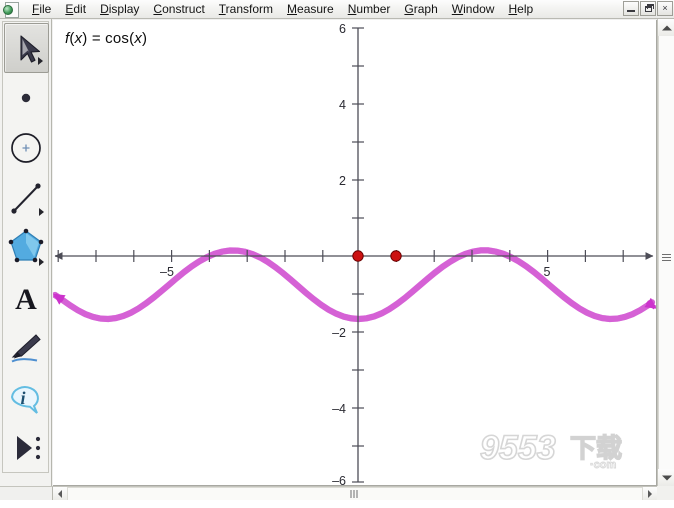  I want to click on toolbox-tool-list: A i, so click(25, 247).